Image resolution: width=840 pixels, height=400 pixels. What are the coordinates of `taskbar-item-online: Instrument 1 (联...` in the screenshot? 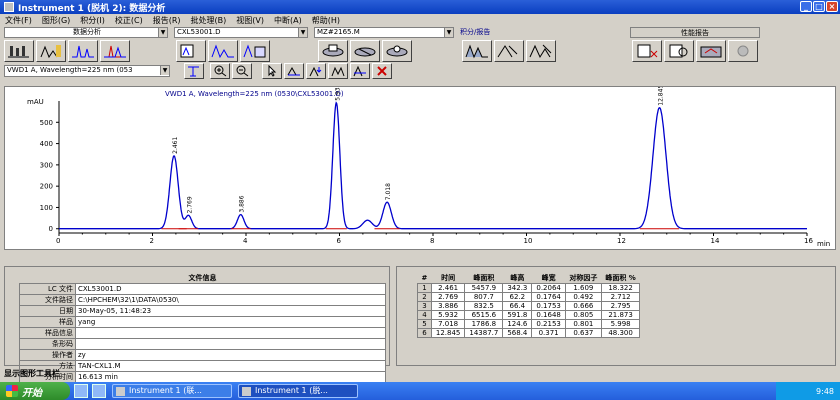 It's located at (172, 391).